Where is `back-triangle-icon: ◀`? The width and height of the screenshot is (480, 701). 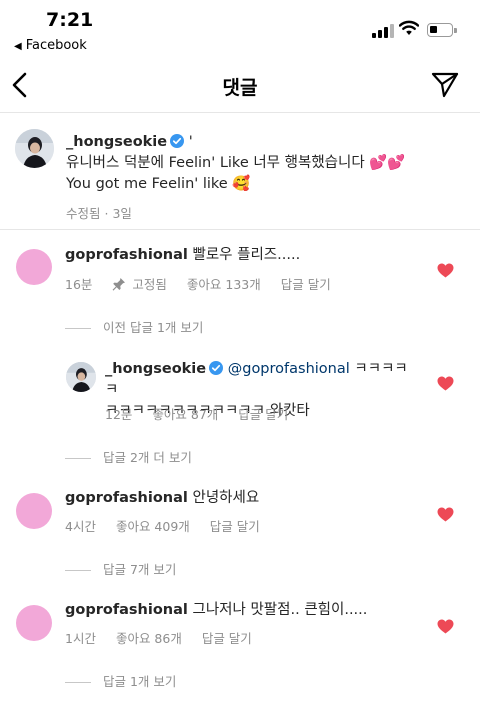 back-triangle-icon: ◀ is located at coordinates (18, 46).